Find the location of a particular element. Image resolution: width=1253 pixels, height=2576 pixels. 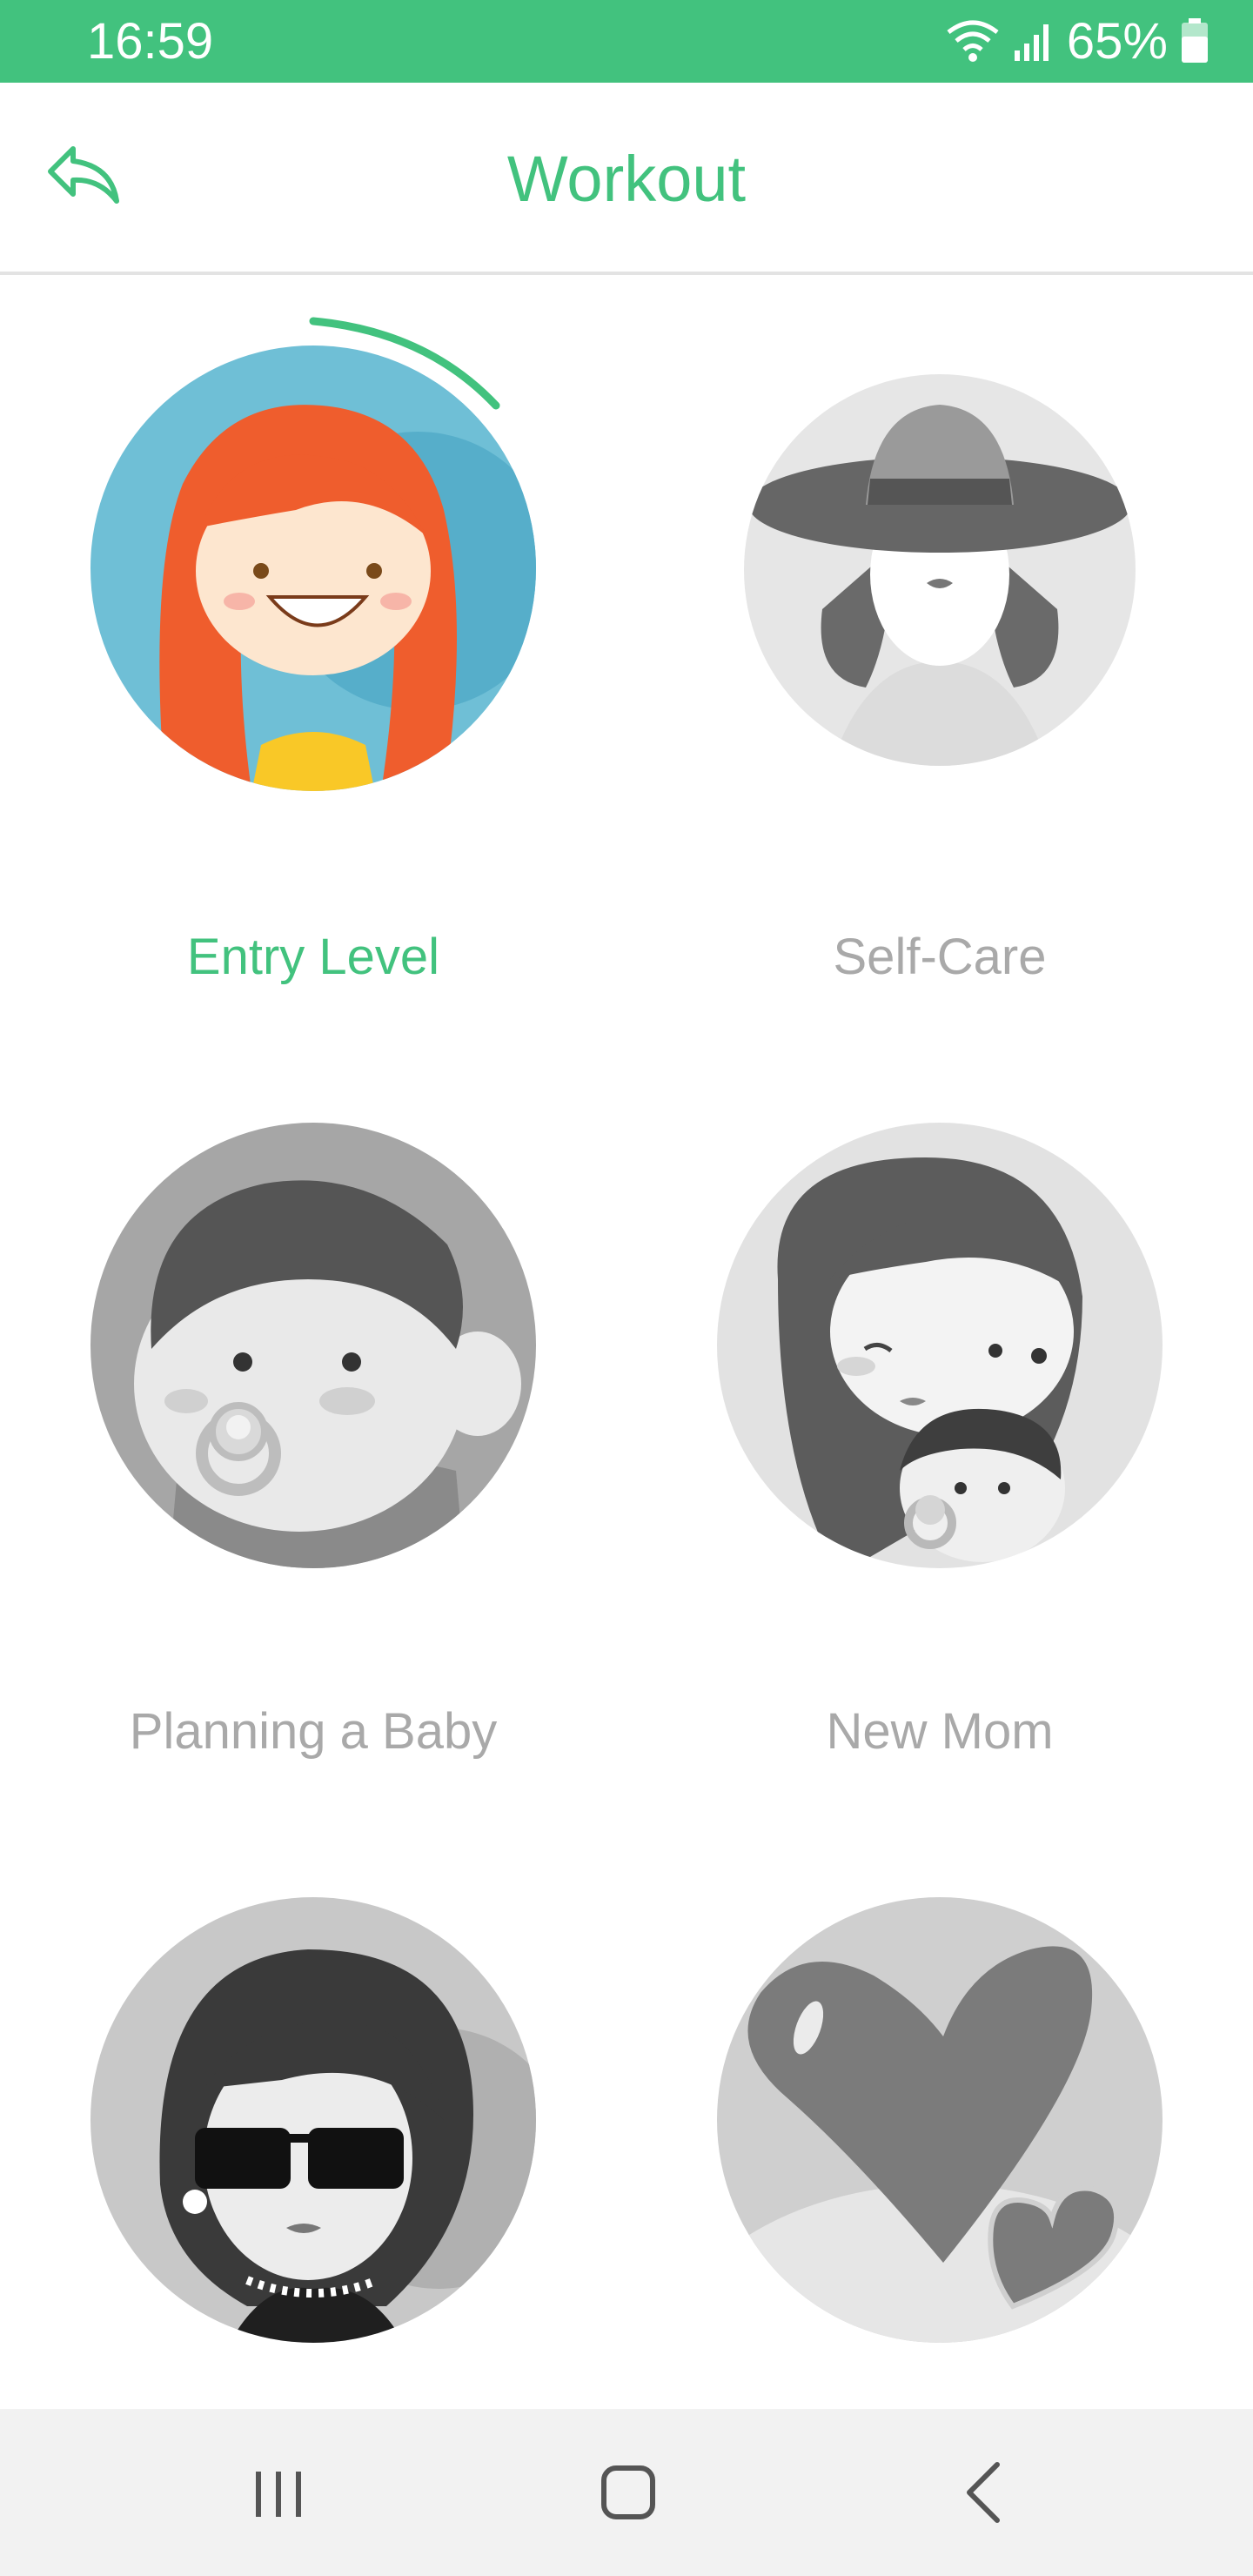

workout-label: Self-Care is located at coordinates (940, 957).